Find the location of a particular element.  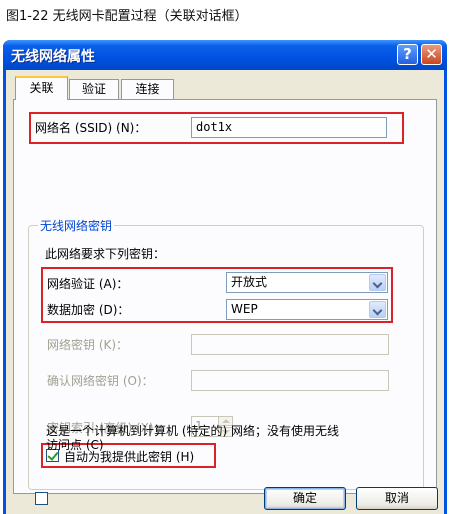

data-encryption-value: WEP is located at coordinates (244, 309).